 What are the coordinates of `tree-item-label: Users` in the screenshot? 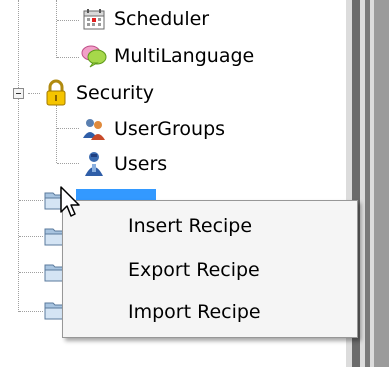 It's located at (141, 164).